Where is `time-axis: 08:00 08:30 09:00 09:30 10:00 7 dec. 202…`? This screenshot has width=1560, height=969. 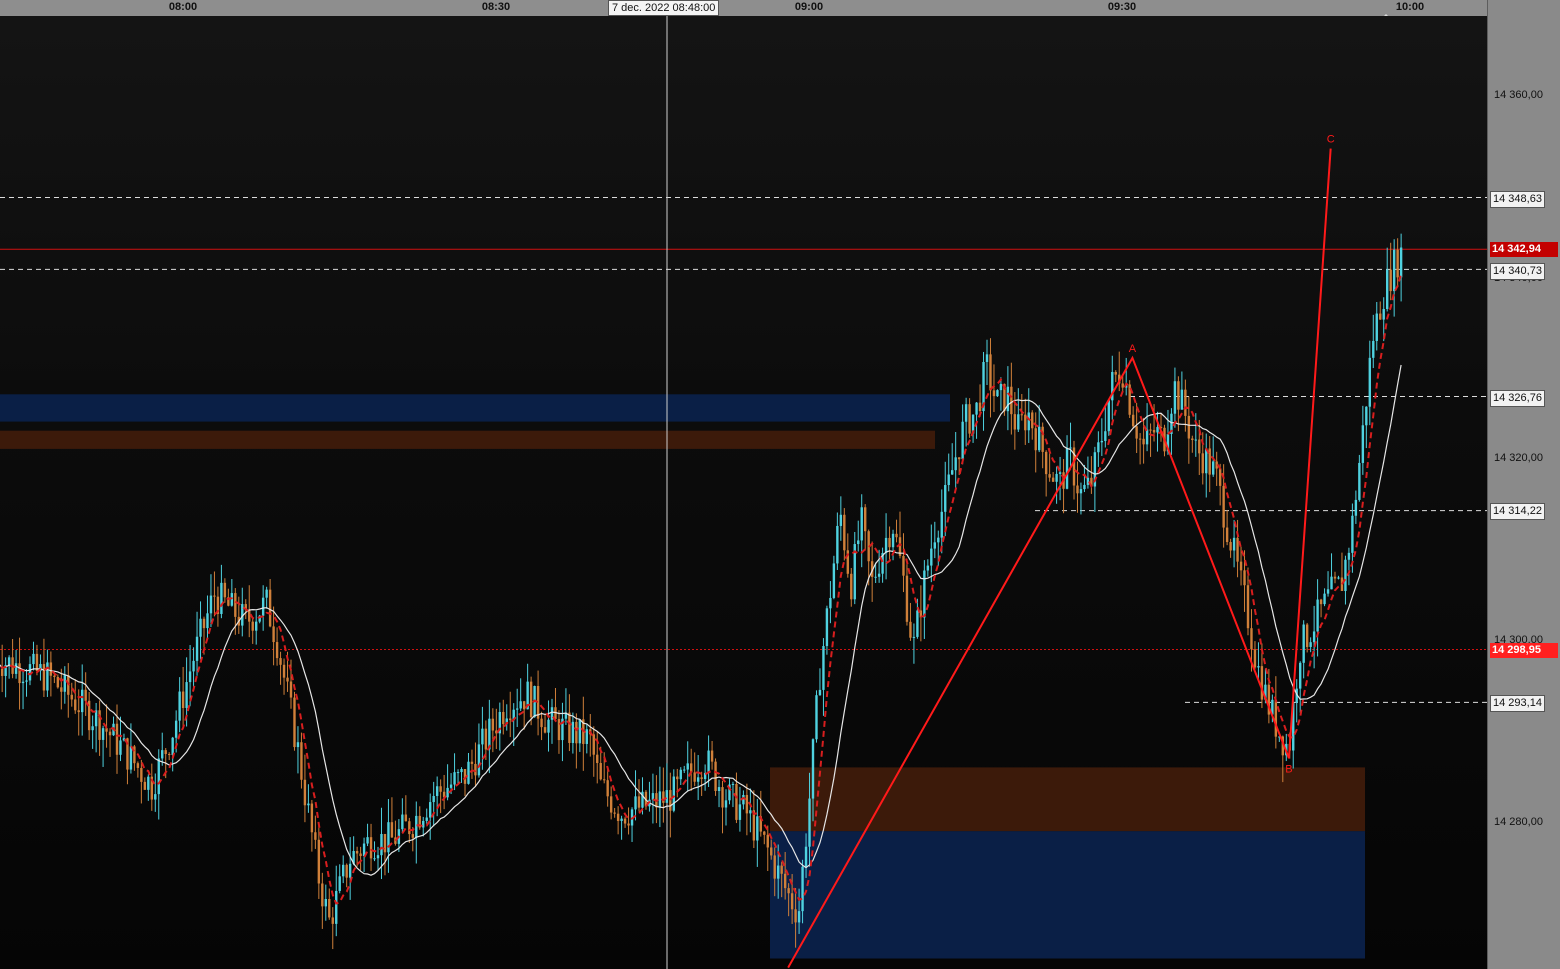 time-axis: 08:00 08:30 09:00 09:30 10:00 7 dec. 202… is located at coordinates (743, 8).